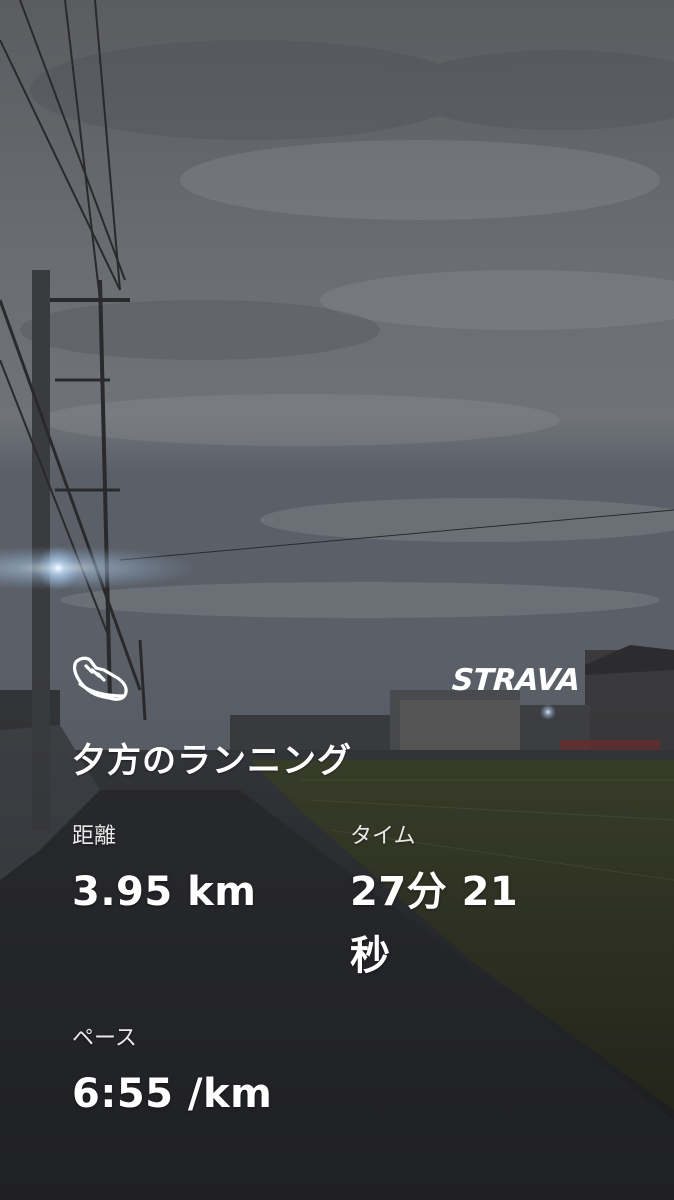  Describe the element at coordinates (94, 836) in the screenshot. I see `distance-label: 距離` at that location.